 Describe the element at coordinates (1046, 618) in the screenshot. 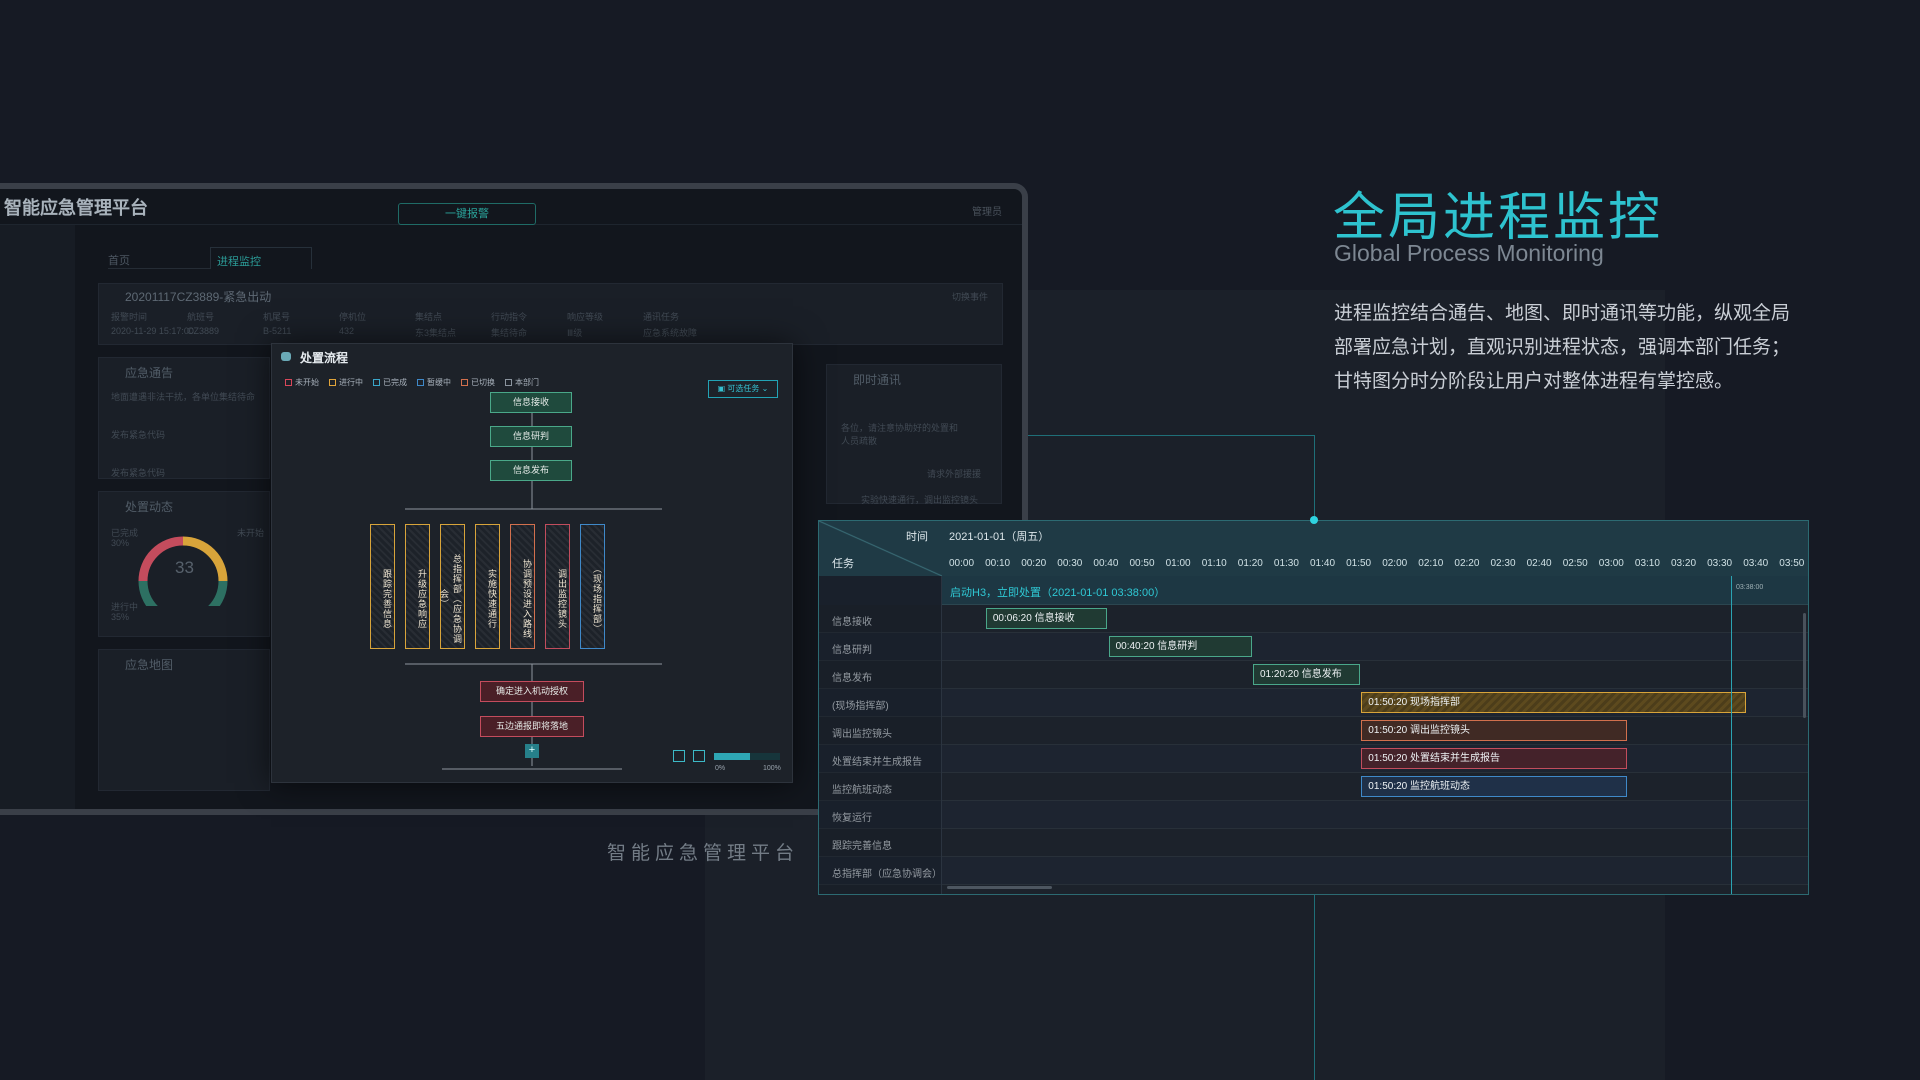

I see `gantt-bar: 00:06:20 信息接收` at that location.